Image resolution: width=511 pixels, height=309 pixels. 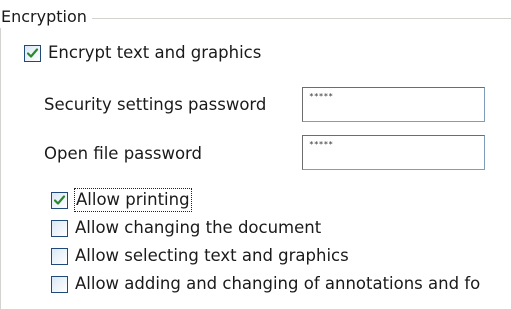 I want to click on encryption-group-title: Encryption, so click(x=46, y=17).